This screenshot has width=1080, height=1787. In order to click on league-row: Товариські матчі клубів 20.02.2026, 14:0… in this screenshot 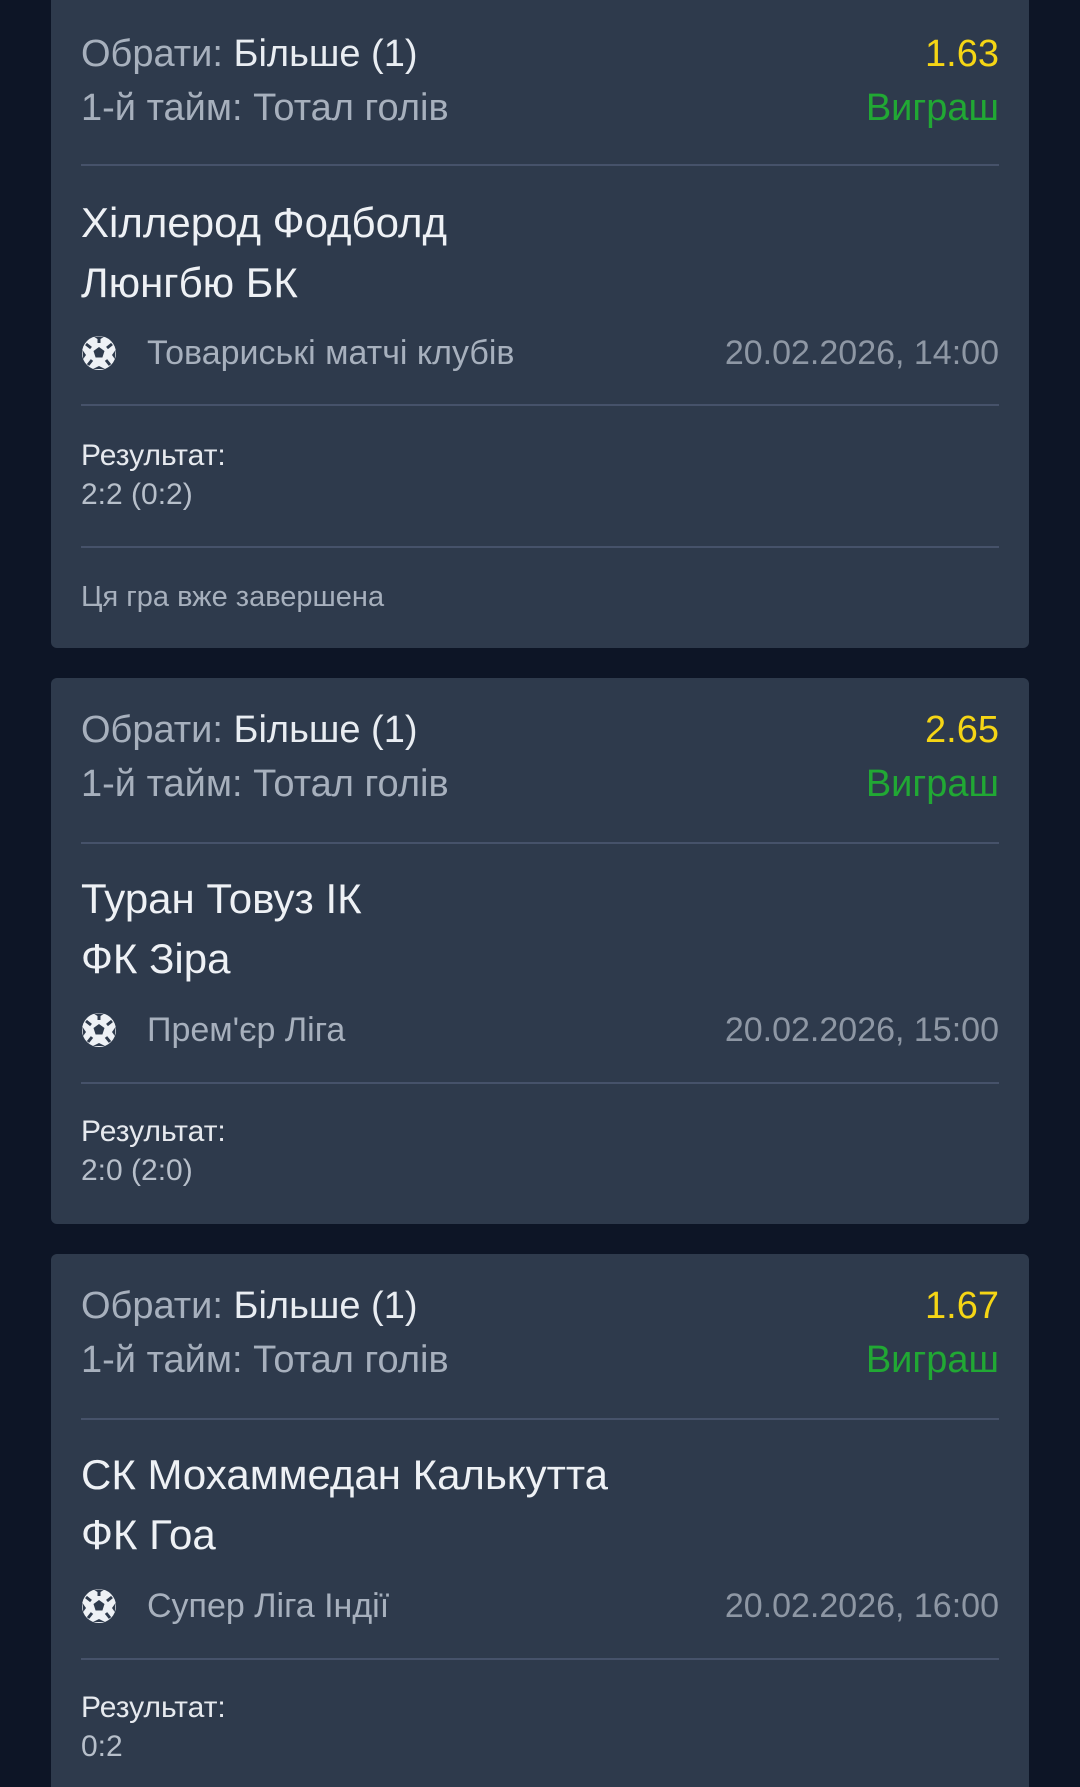, I will do `click(540, 353)`.